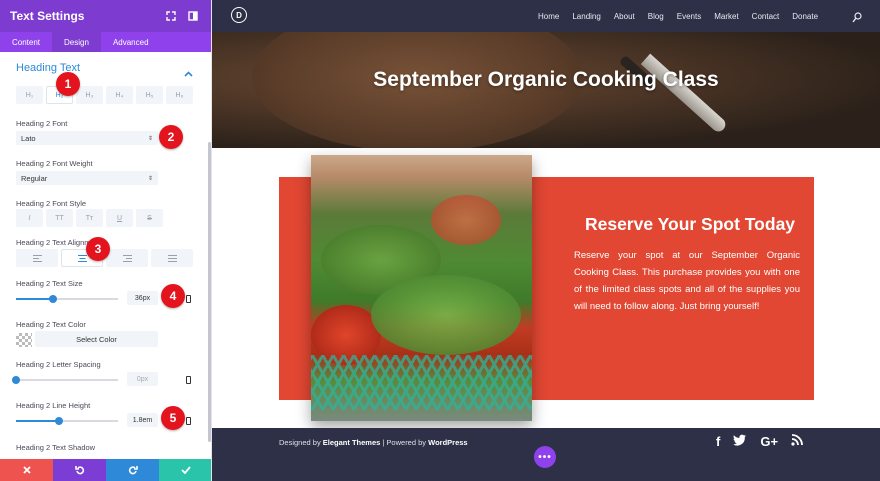  Describe the element at coordinates (656, 16) in the screenshot. I see `menu-item-blog: Blog` at that location.